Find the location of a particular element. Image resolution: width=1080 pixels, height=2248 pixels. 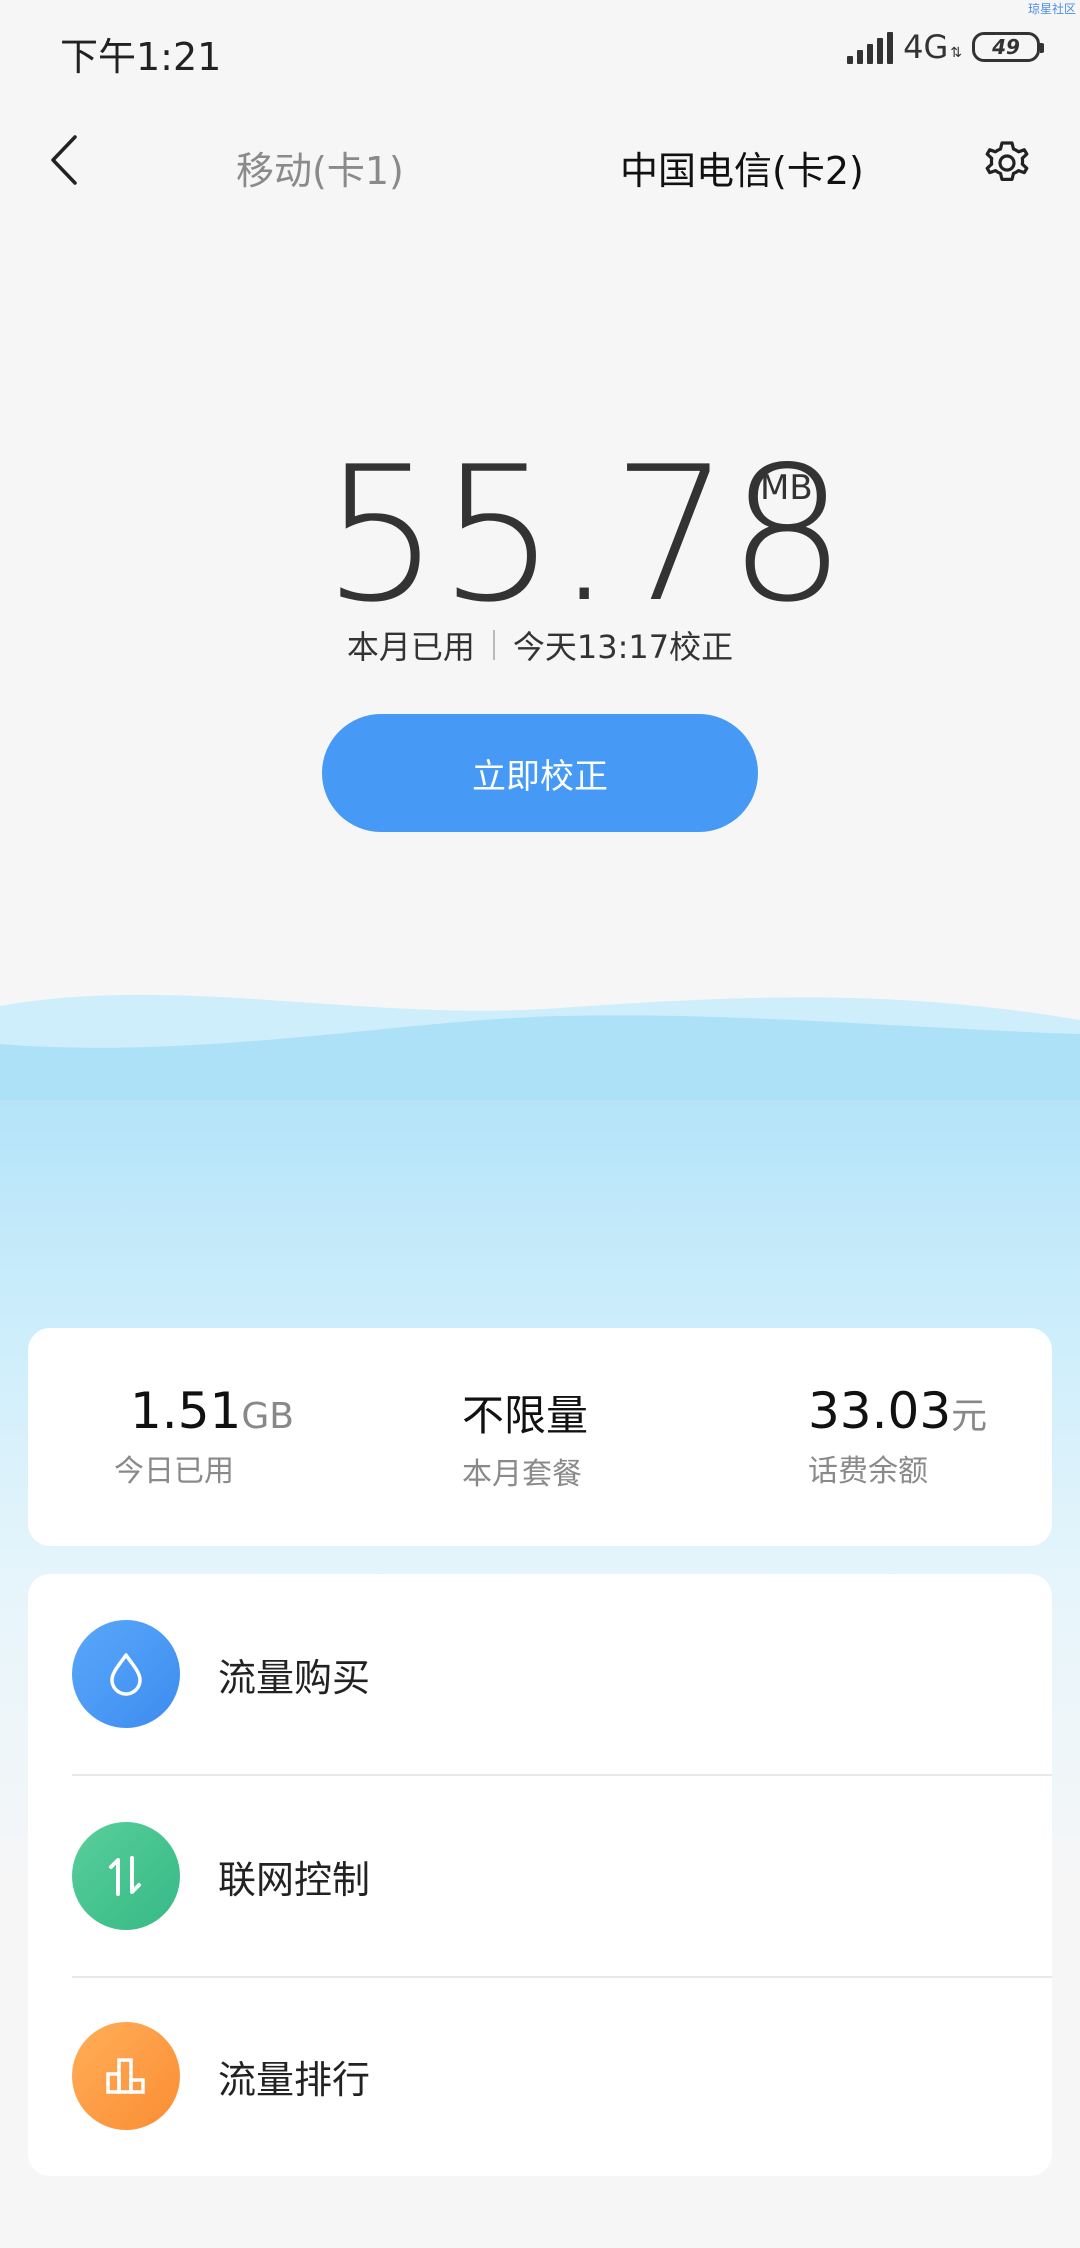

today-usage-value: 1.51 is located at coordinates (186, 1411).